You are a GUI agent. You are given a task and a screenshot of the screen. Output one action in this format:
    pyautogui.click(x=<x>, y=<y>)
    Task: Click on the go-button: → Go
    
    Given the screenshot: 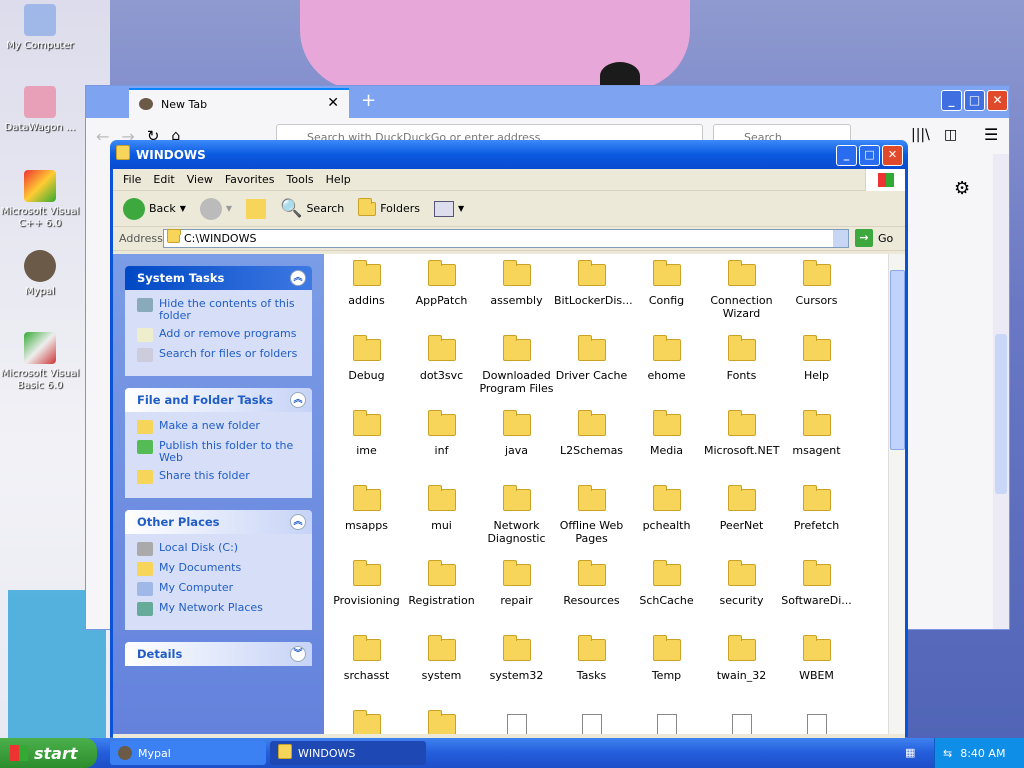 What is the action you would take?
    pyautogui.click(x=874, y=238)
    